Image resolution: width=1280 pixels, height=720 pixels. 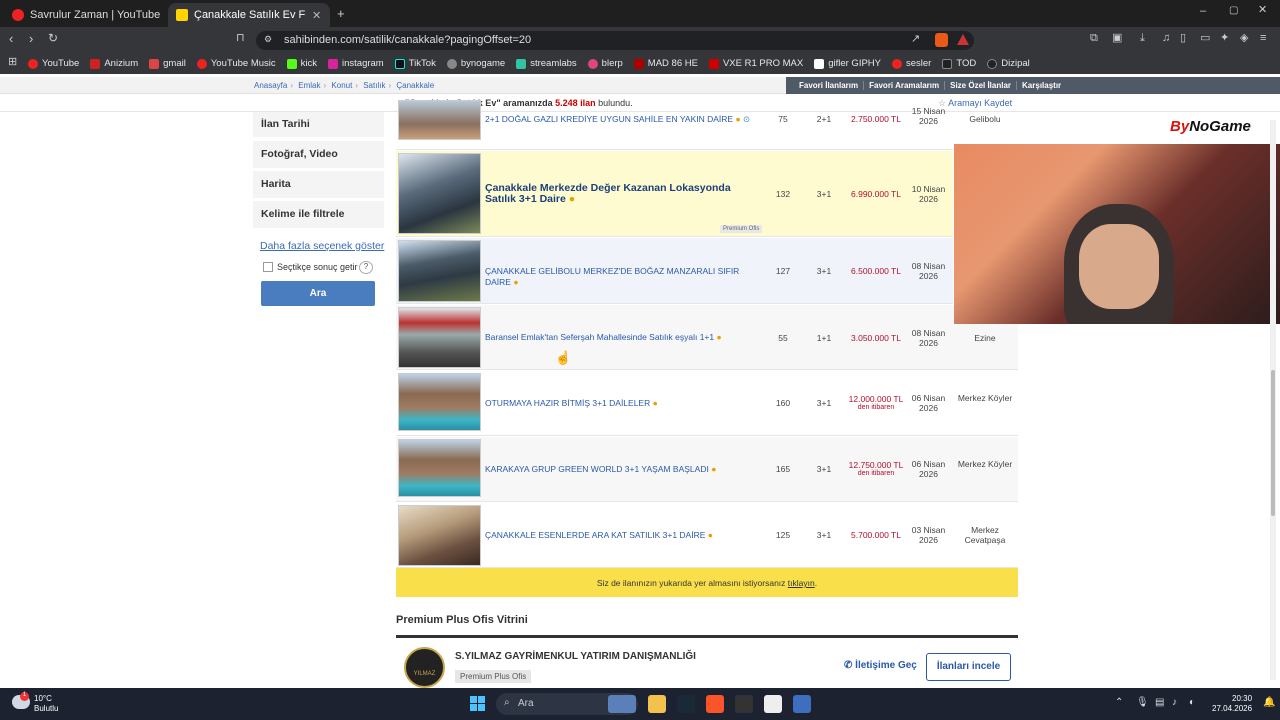 I want to click on minimize-icon: –, so click(x=1203, y=11).